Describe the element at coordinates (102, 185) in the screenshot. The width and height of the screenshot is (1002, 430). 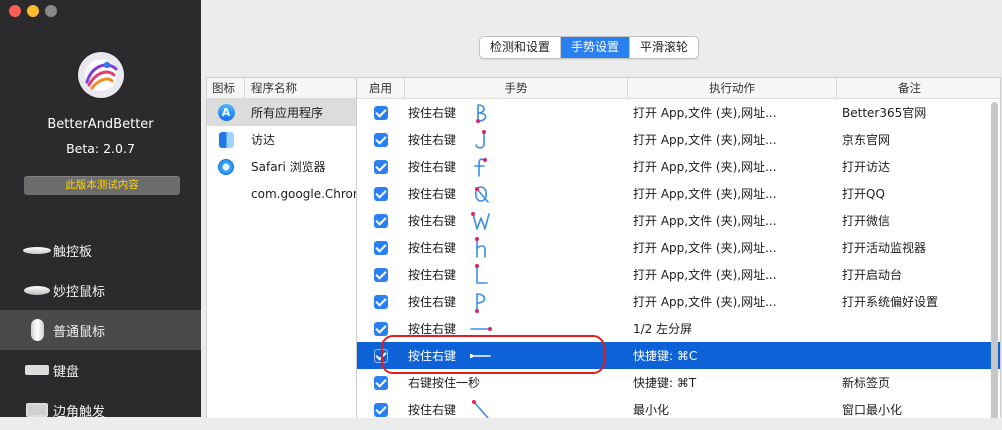
I see `test-content-button: 此版本测试内容` at that location.